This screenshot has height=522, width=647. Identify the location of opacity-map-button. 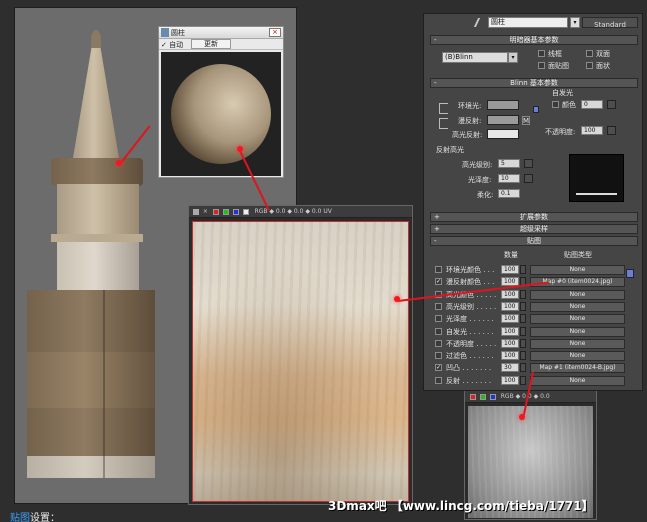
(611, 130).